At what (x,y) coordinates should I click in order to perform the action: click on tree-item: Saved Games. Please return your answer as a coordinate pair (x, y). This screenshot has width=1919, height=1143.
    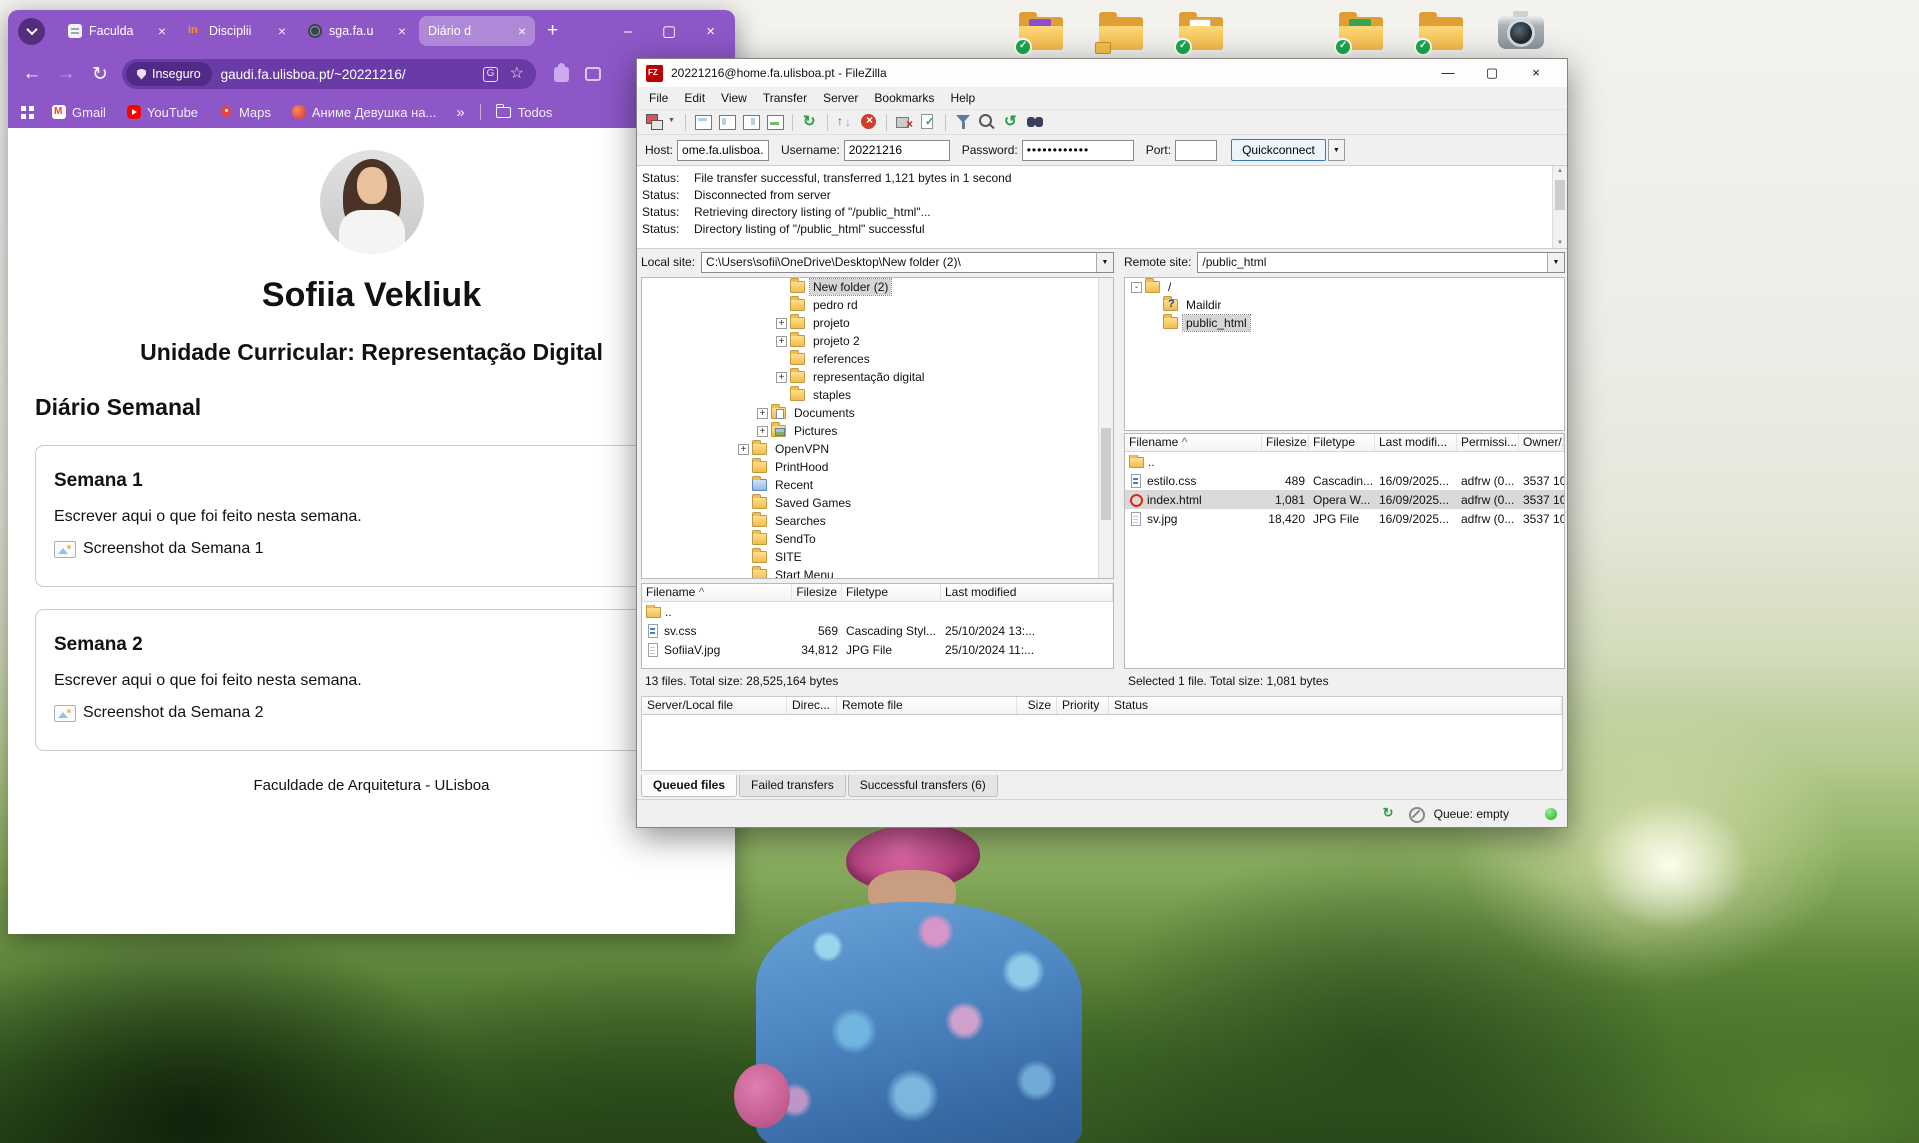
    Looking at the image, I should click on (877, 503).